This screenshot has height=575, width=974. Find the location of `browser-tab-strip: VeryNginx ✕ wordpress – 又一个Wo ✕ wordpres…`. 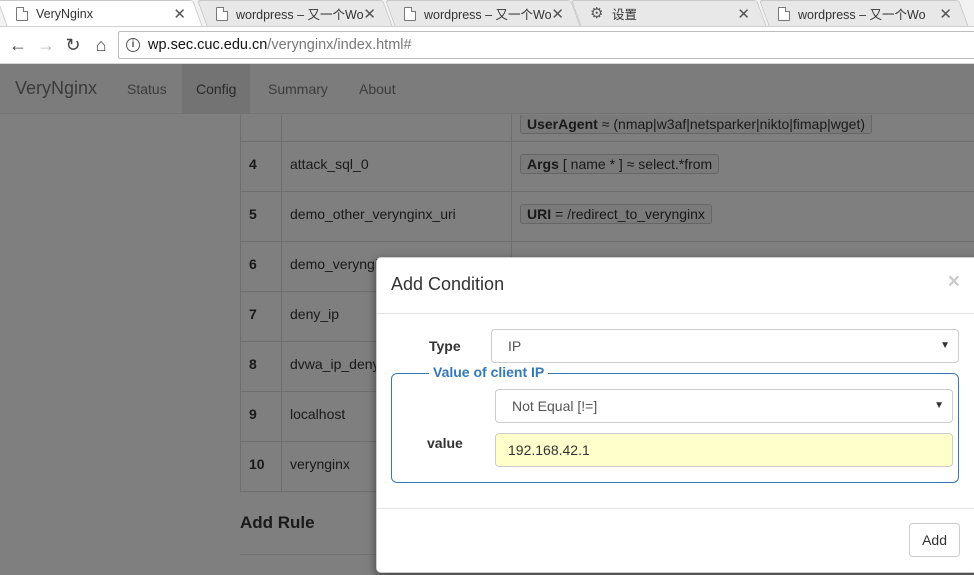

browser-tab-strip: VeryNginx ✕ wordpress – 又一个Wo ✕ wordpres… is located at coordinates (487, 13).